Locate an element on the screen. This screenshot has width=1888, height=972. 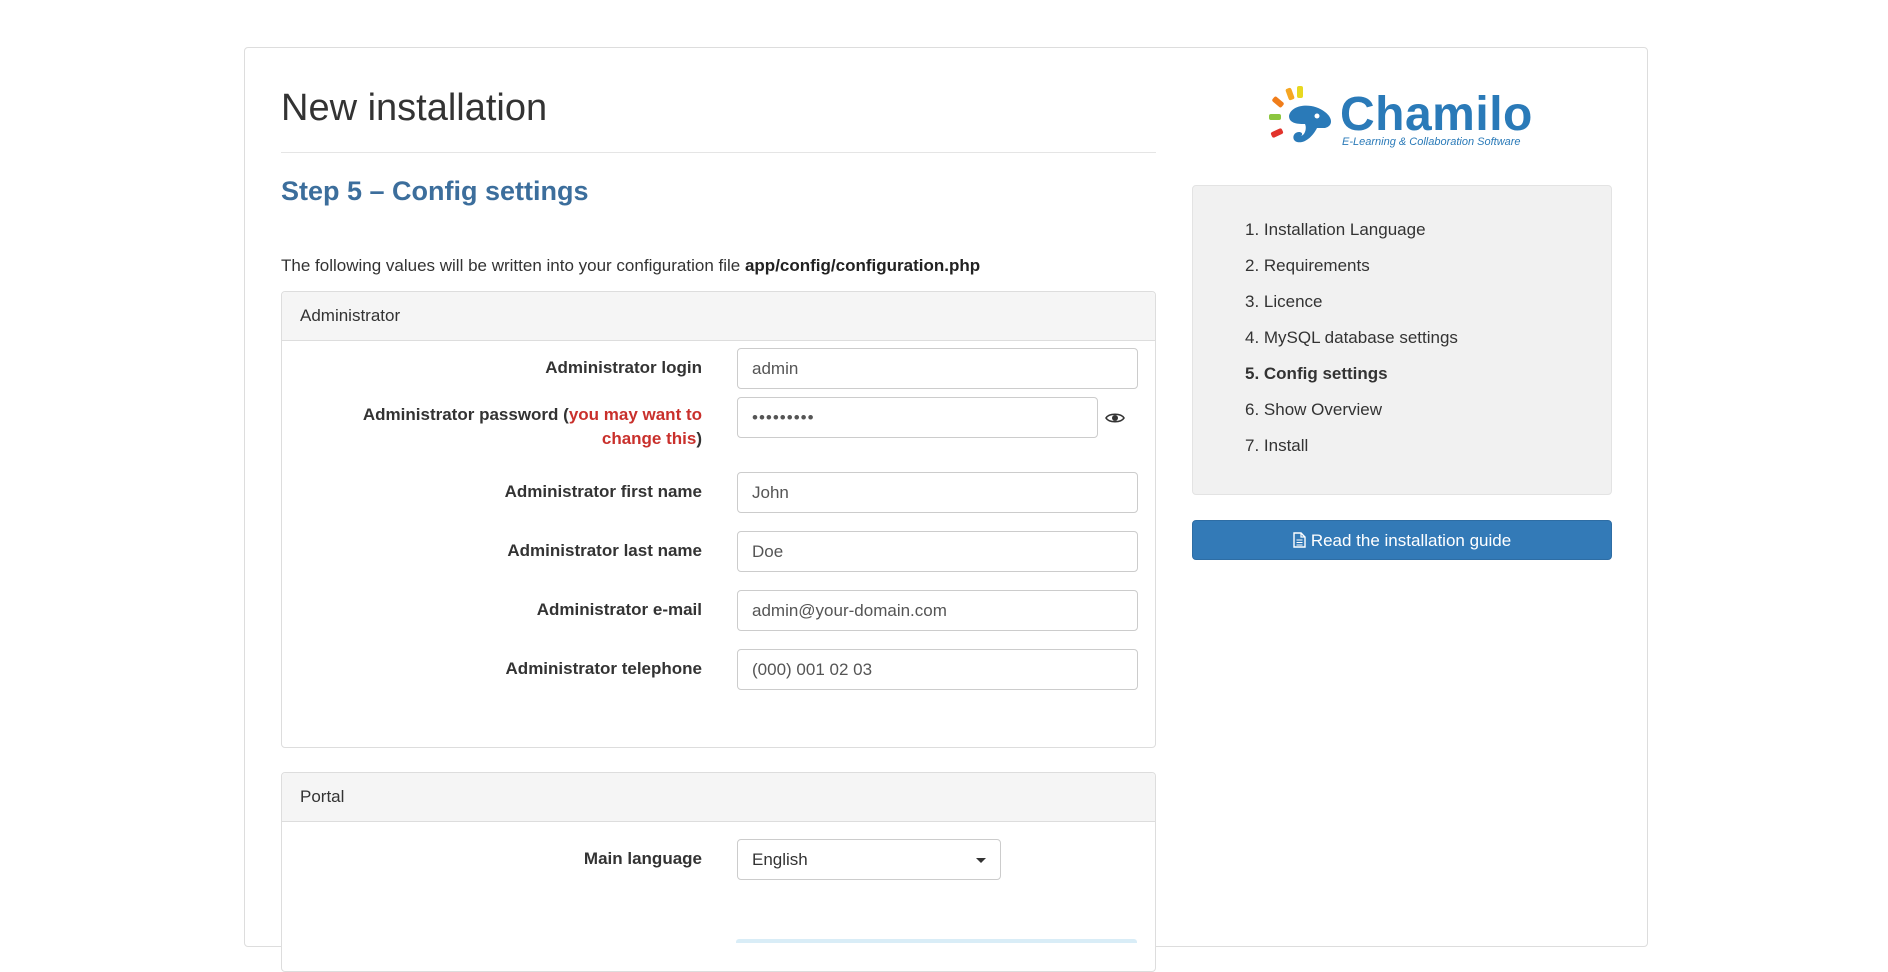
step-item-config-active: 5. Config settings is located at coordinates (1316, 373).